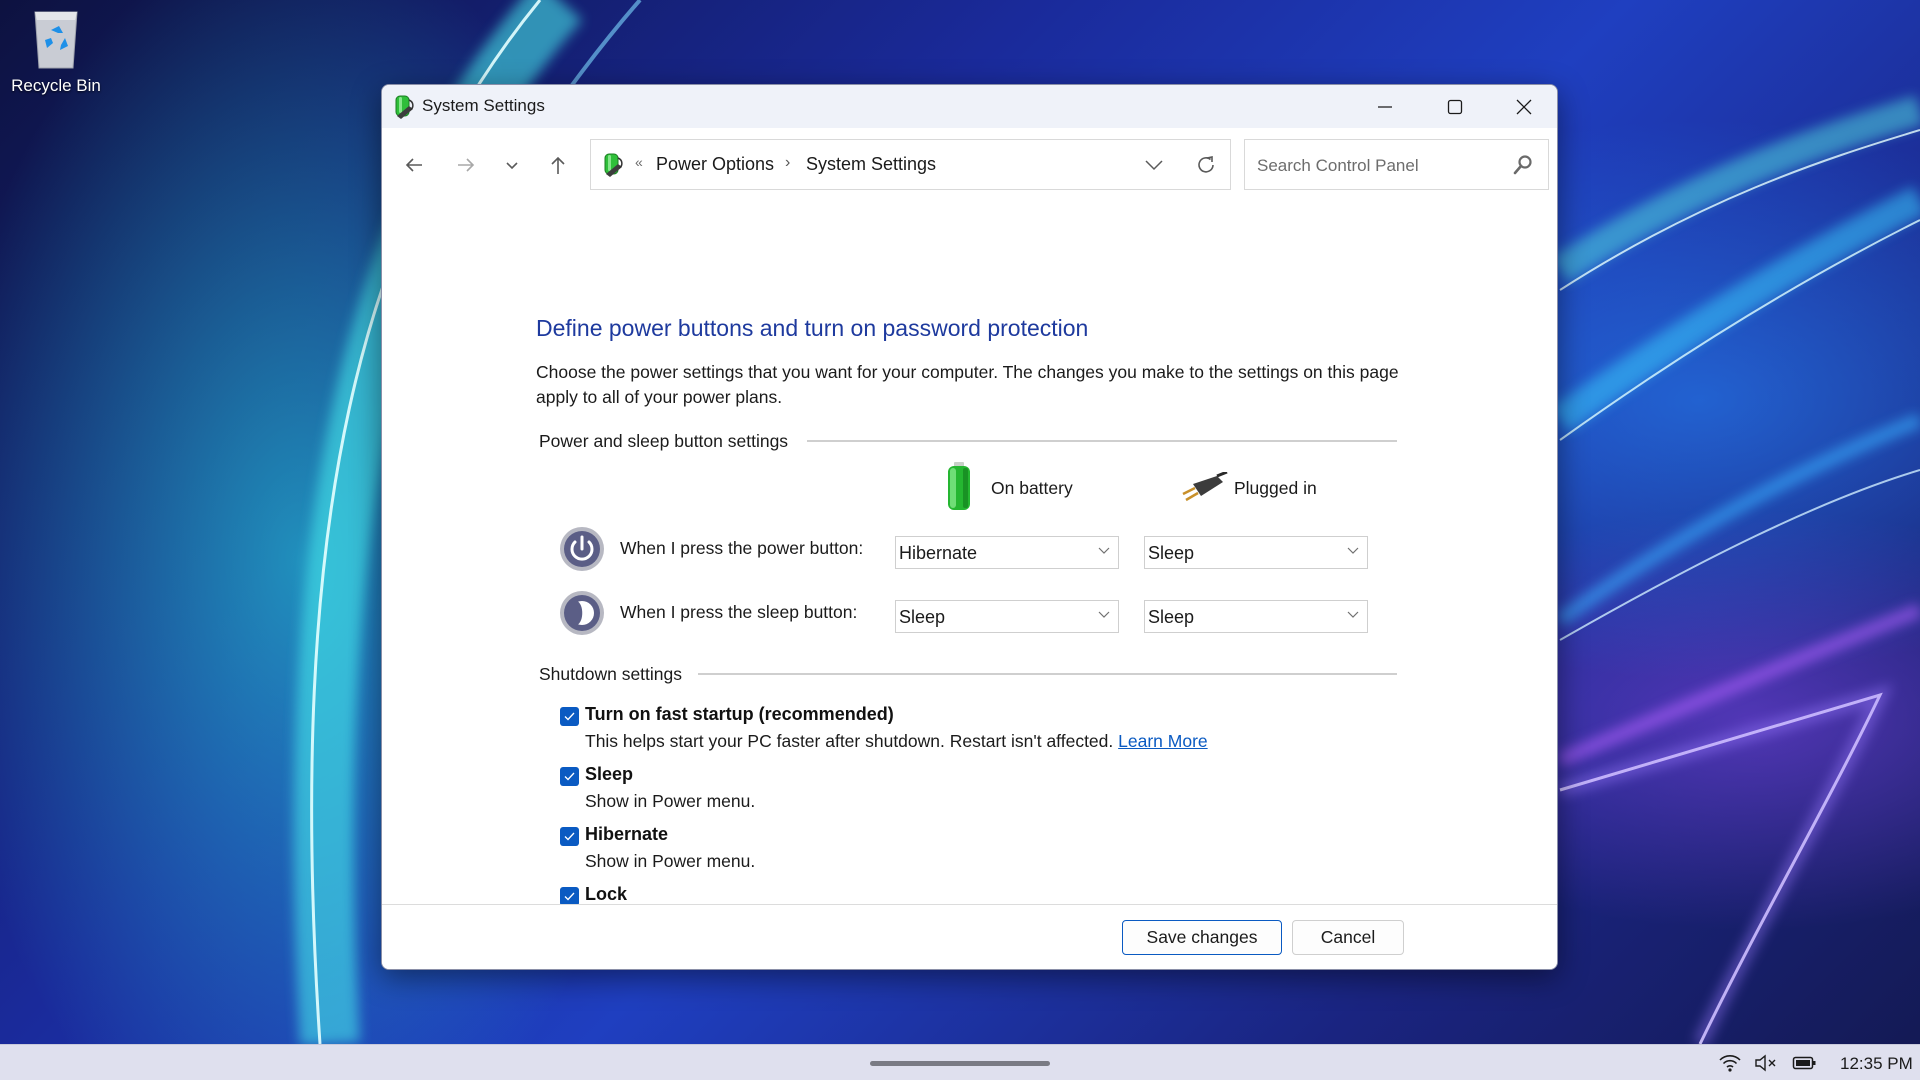 The width and height of the screenshot is (1920, 1080). I want to click on recent-locations-button, so click(512, 165).